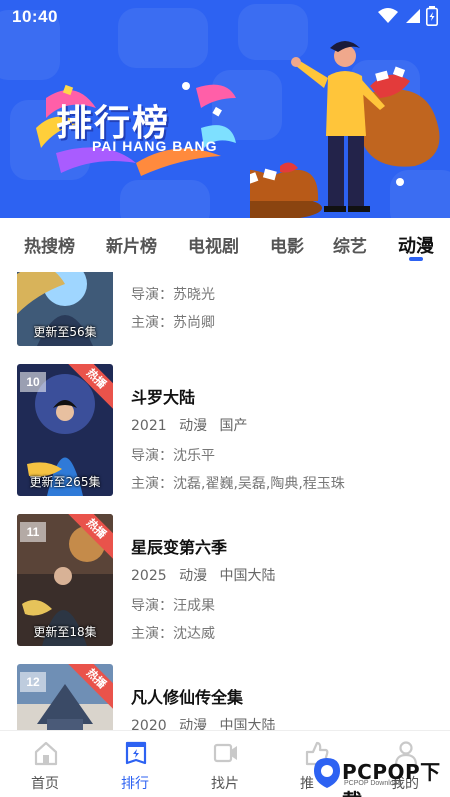 Image resolution: width=450 pixels, height=797 pixels. What do you see at coordinates (65, 580) in the screenshot?
I see `poster-image: 11 热播 更新至18集` at bounding box center [65, 580].